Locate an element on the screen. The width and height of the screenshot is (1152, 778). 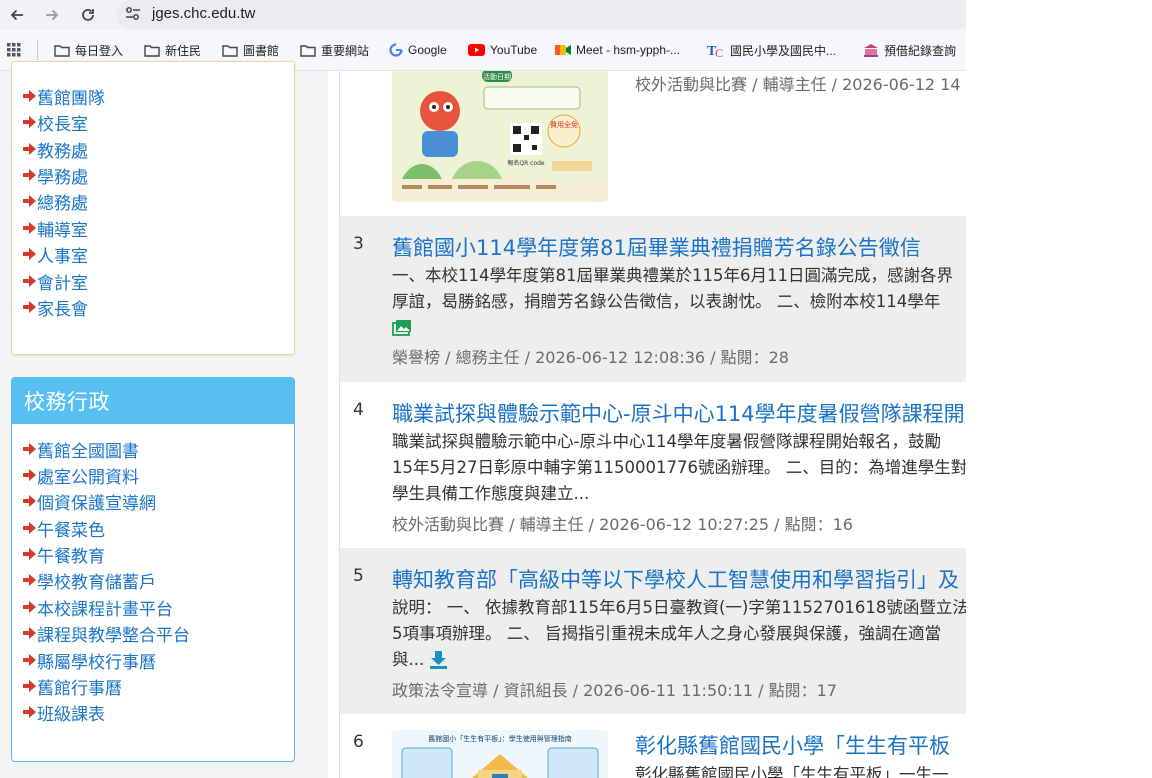
side-link-student-affairs: 學務處 is located at coordinates (55, 175).